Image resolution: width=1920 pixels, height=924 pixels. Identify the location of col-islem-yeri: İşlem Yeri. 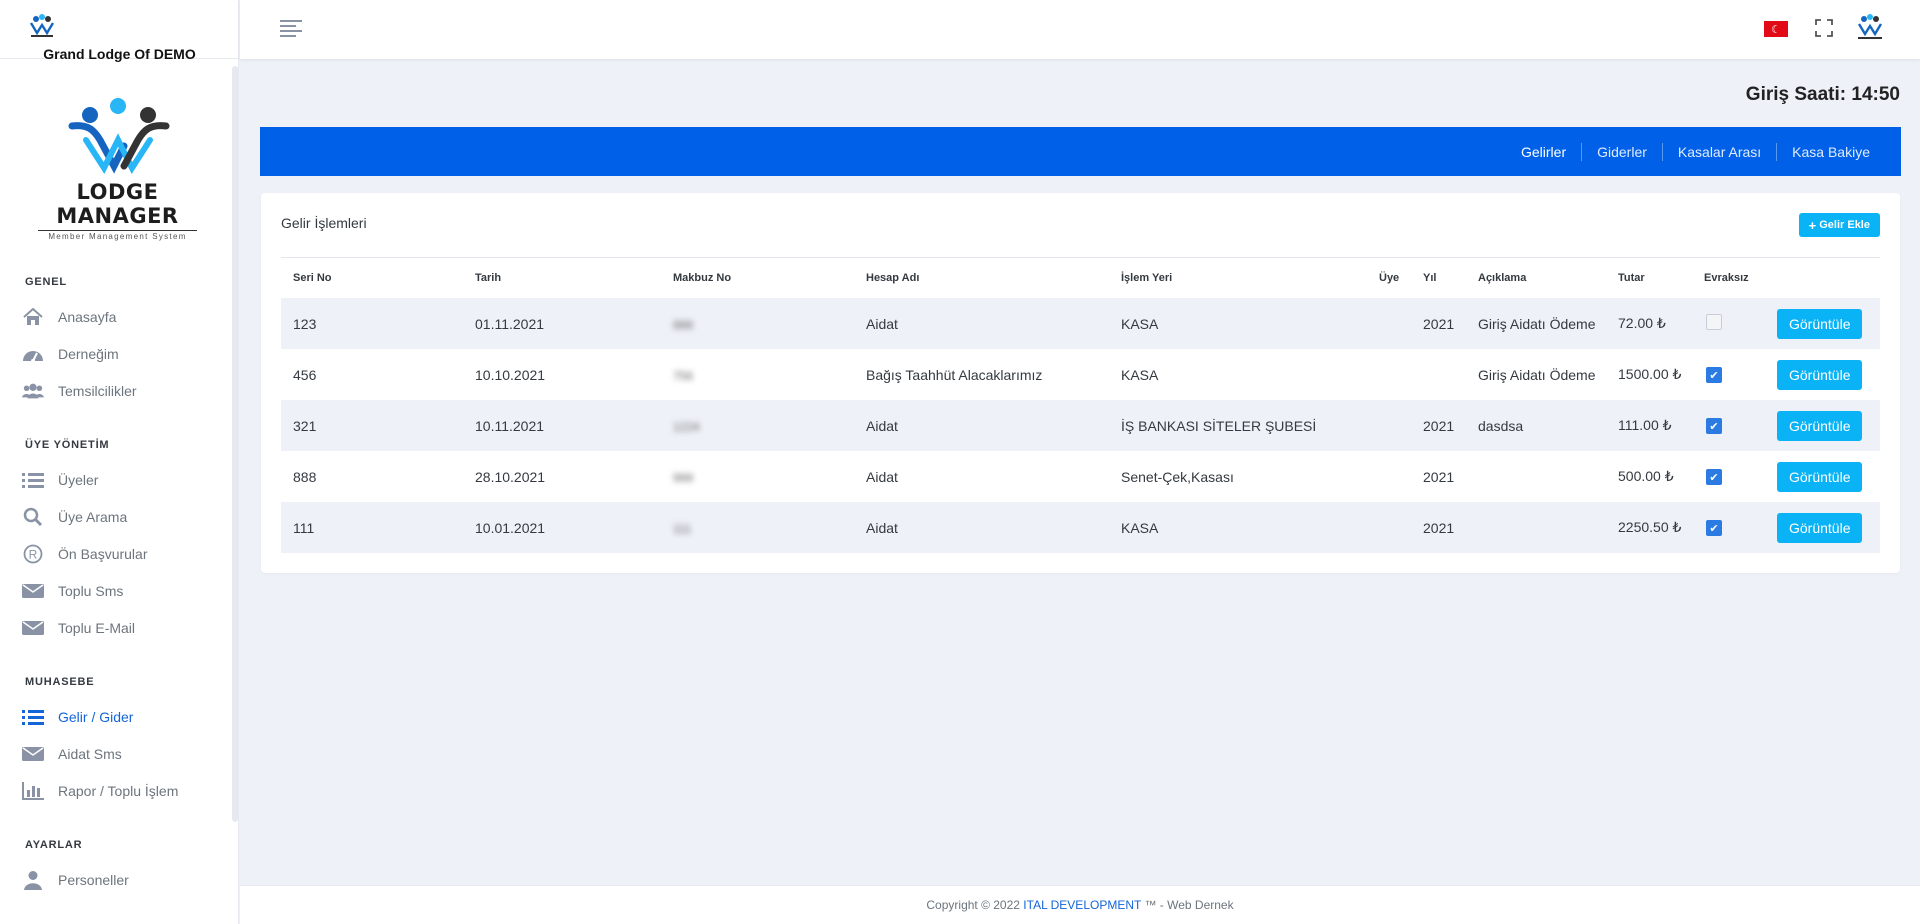
(1238, 278).